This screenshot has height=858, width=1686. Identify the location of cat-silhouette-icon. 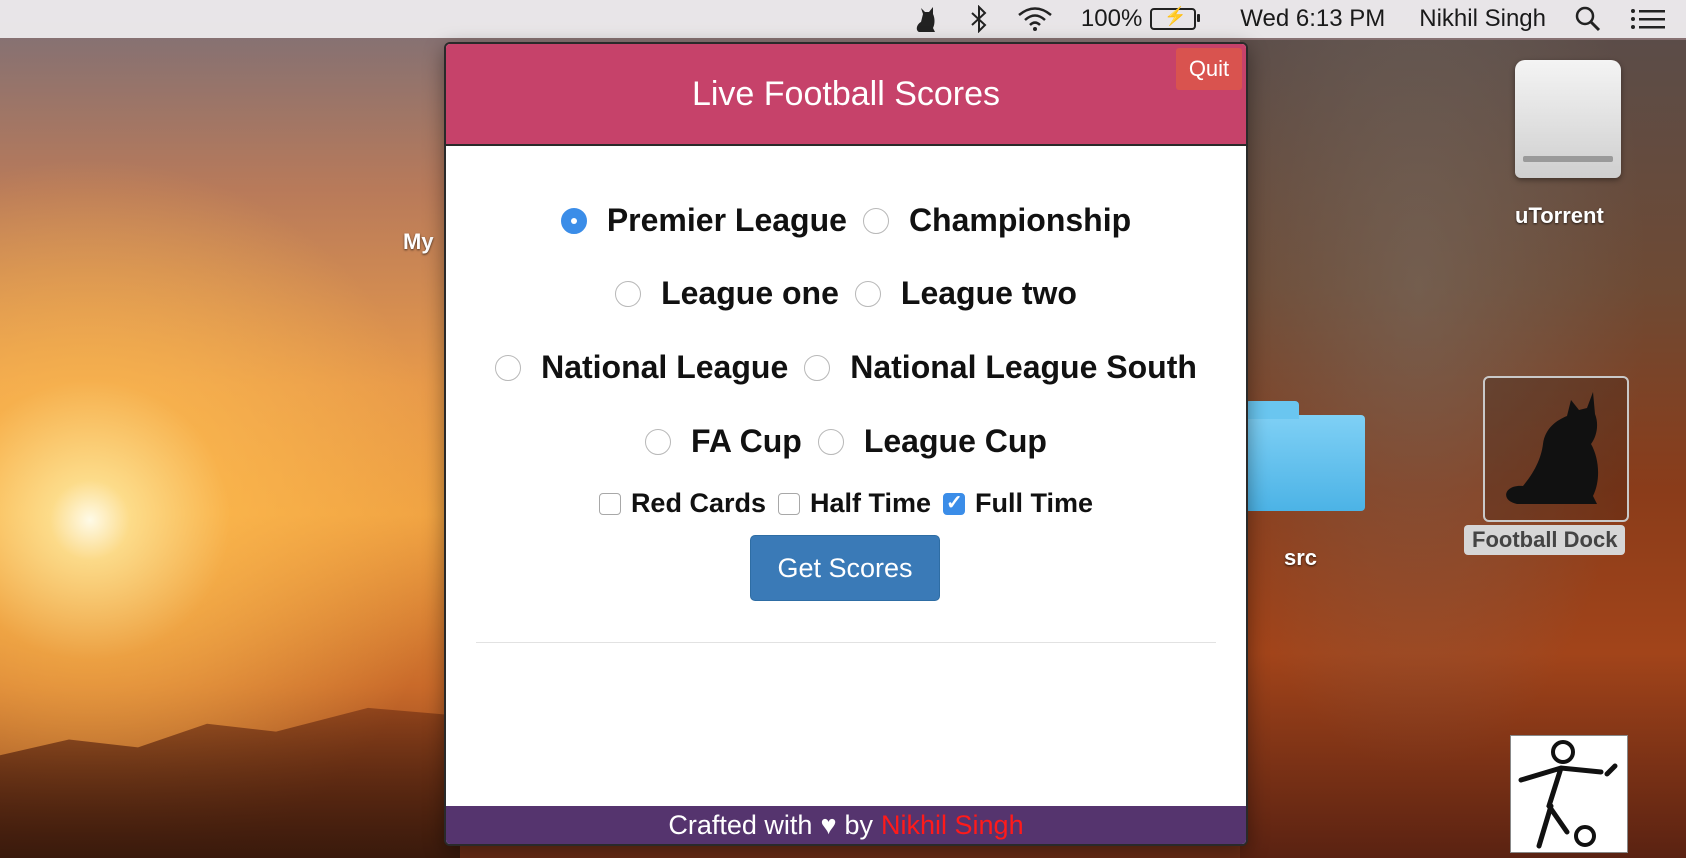
(1552, 448).